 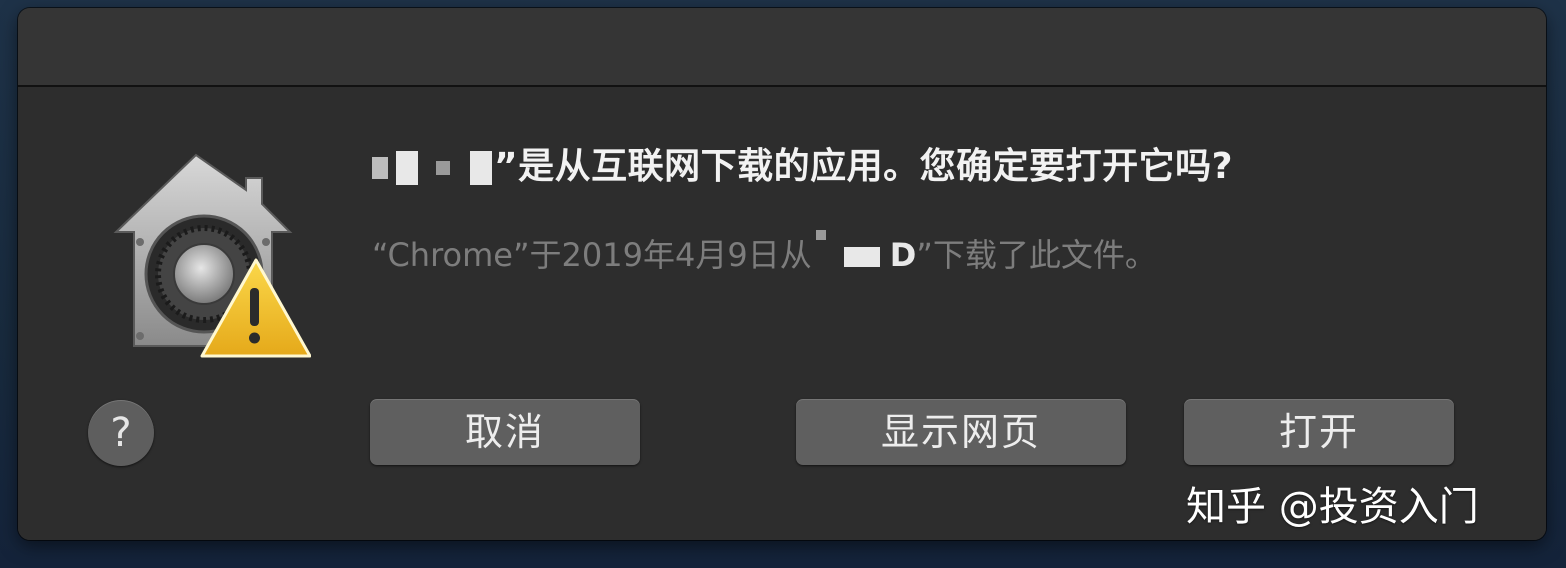 What do you see at coordinates (1036, 255) in the screenshot?
I see `subtitle-suffix: ”下载了此文件。` at bounding box center [1036, 255].